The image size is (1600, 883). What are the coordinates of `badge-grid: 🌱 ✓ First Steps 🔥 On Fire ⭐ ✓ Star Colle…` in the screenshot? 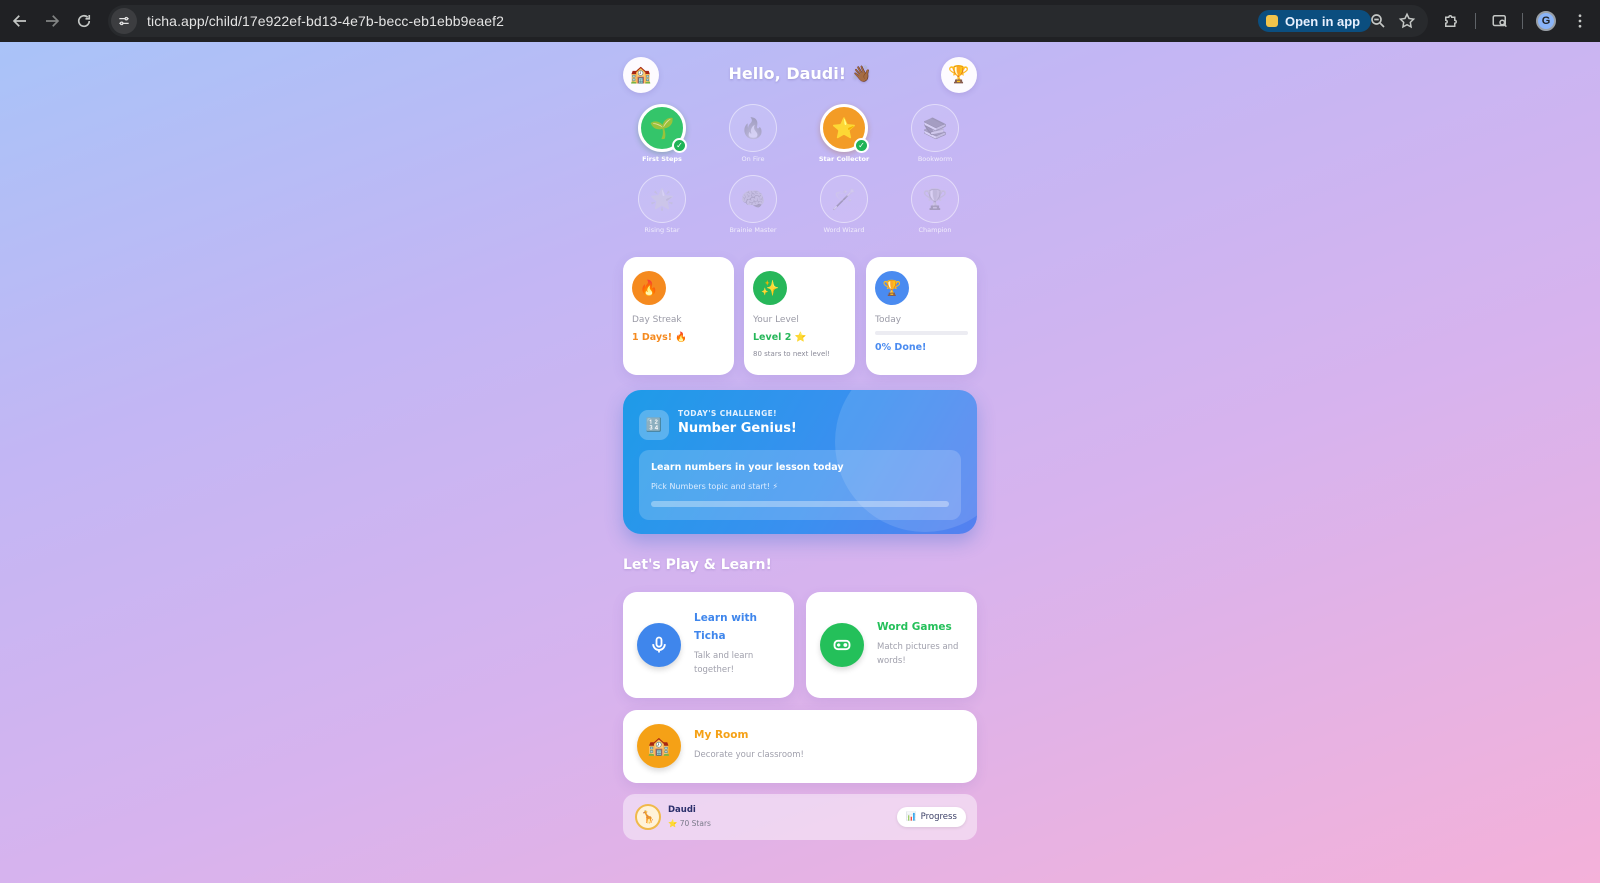 It's located at (800, 174).